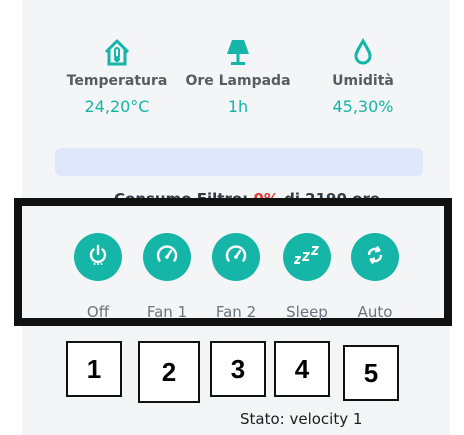 Image resolution: width=464 pixels, height=435 pixels. I want to click on water-drop-icon, so click(363, 51).